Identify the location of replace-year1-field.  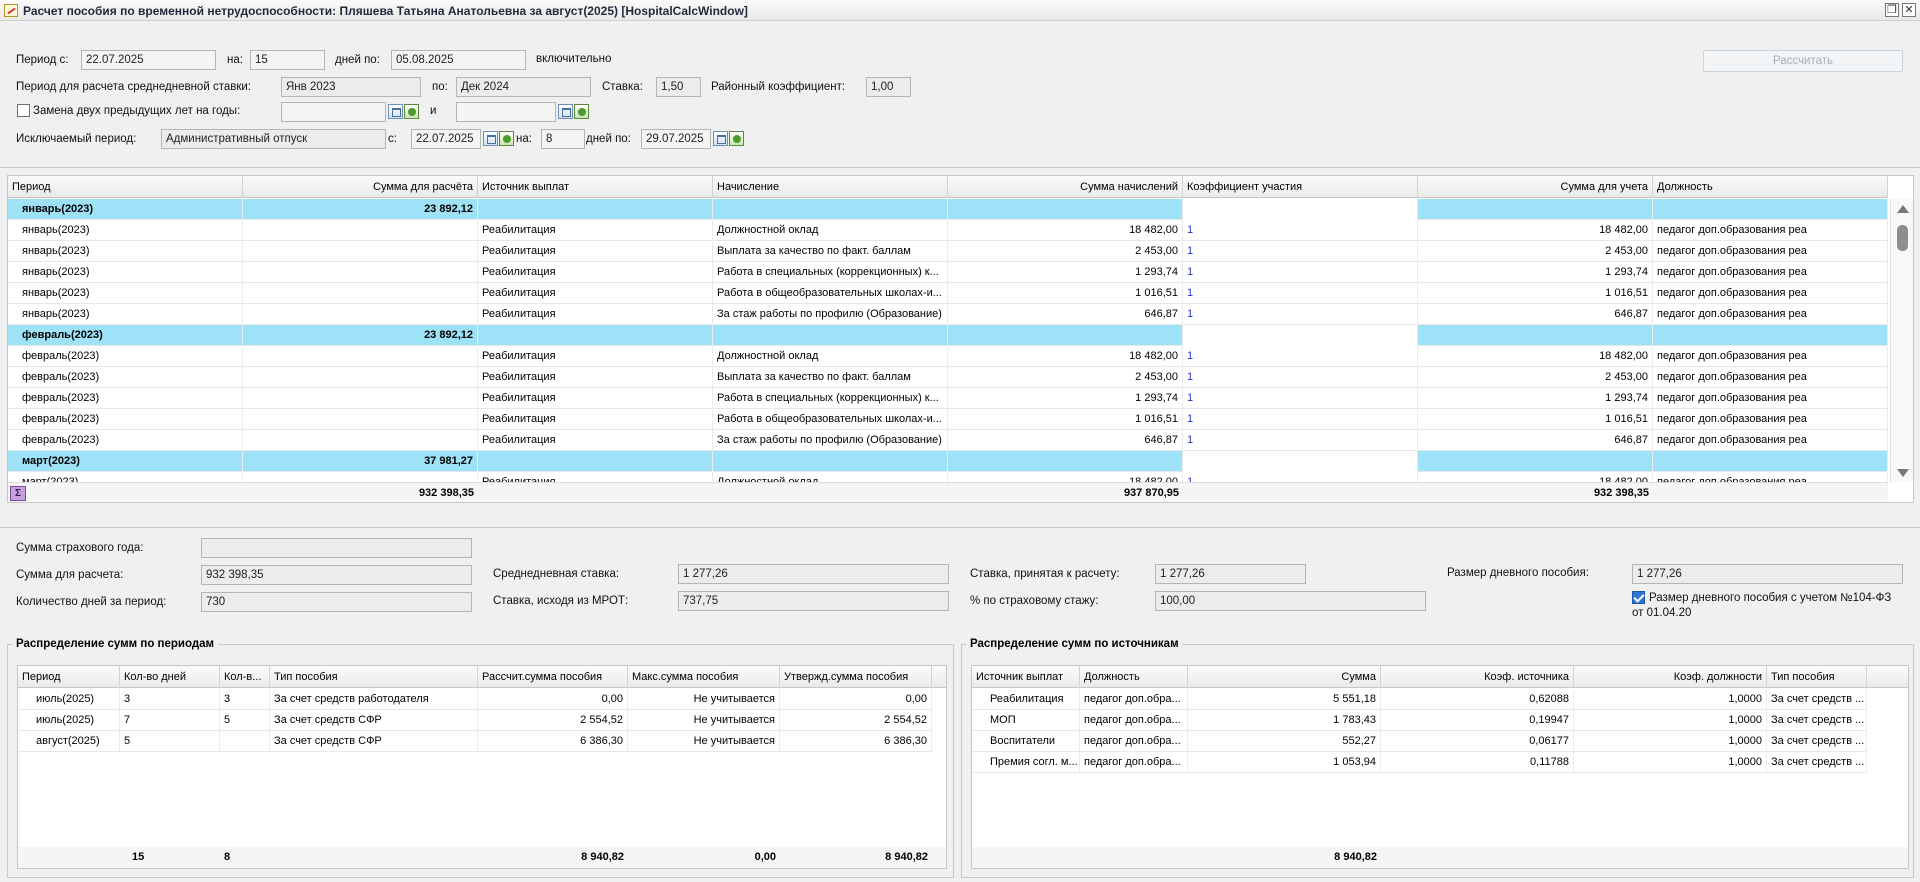
(333, 112).